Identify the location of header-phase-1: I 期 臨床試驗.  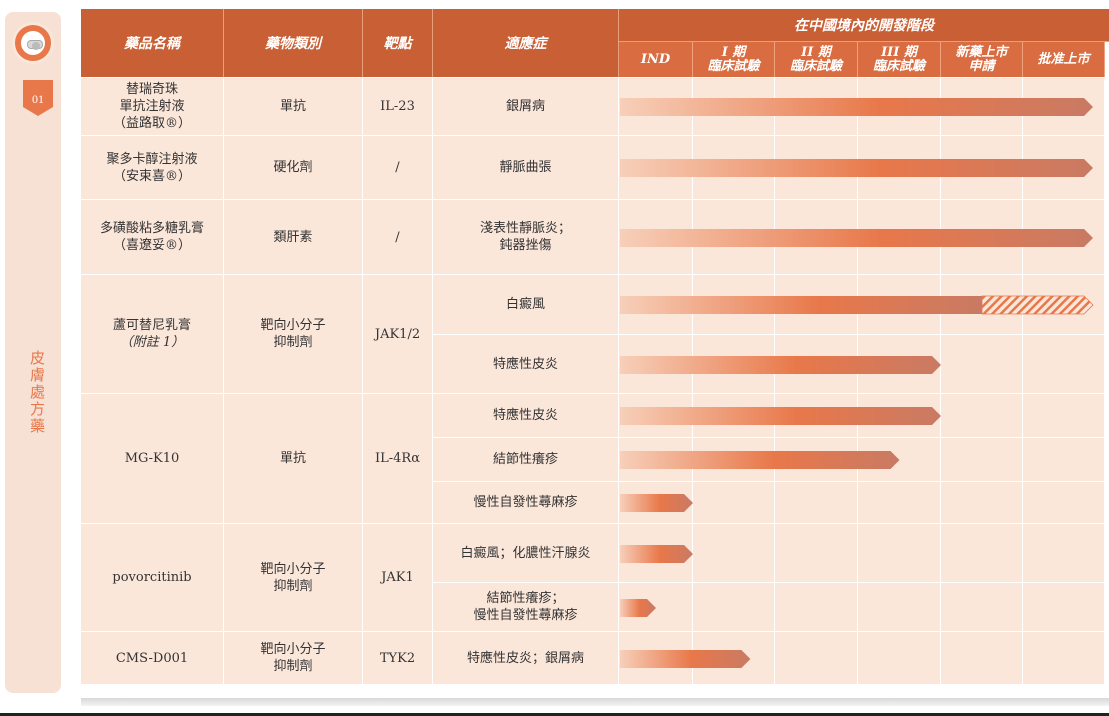
(734, 59).